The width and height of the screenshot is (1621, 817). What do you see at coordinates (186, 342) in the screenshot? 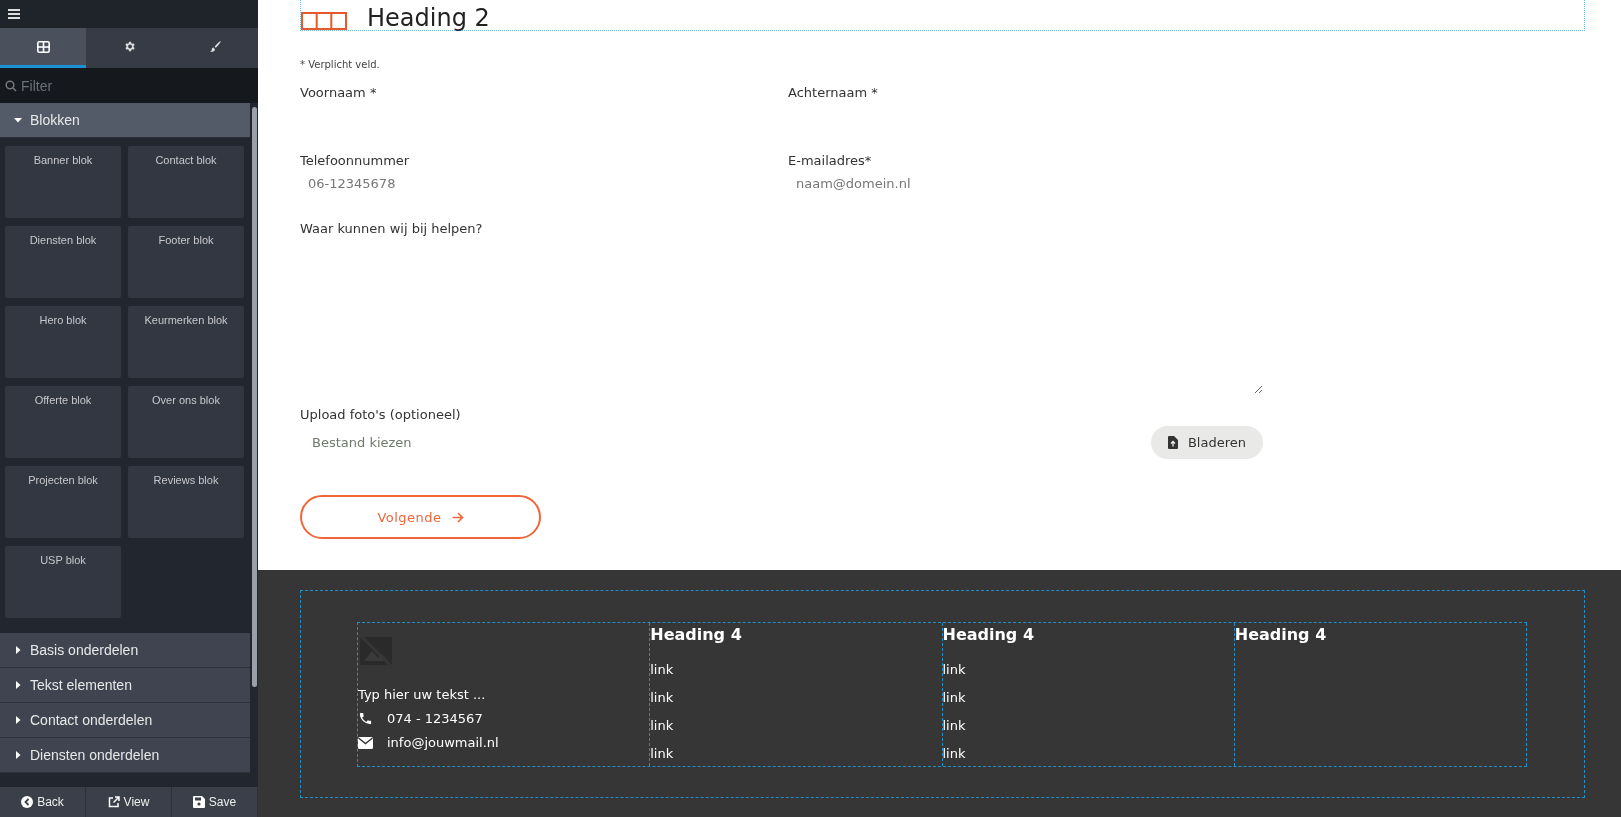
I see `block-card: Keurmerken blok` at bounding box center [186, 342].